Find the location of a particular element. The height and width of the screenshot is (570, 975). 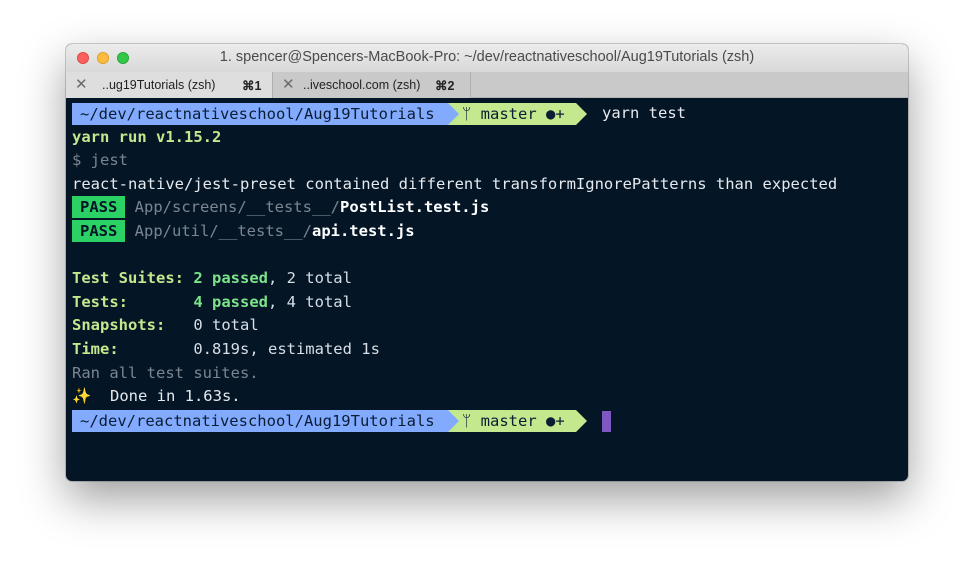

sparkles-icon: ✨ is located at coordinates (82, 396).